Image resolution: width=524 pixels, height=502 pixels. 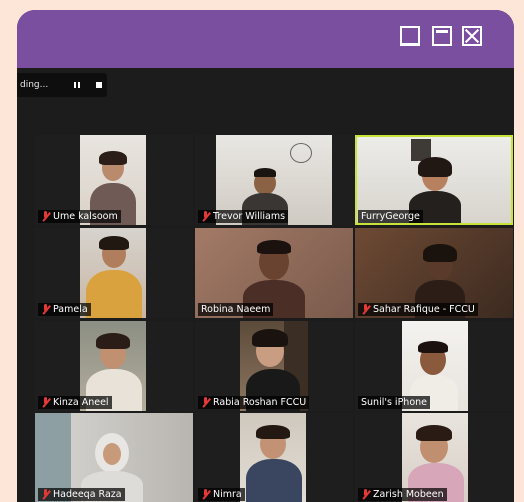 I want to click on participant-name-label: Zarish Mobeen, so click(x=402, y=494).